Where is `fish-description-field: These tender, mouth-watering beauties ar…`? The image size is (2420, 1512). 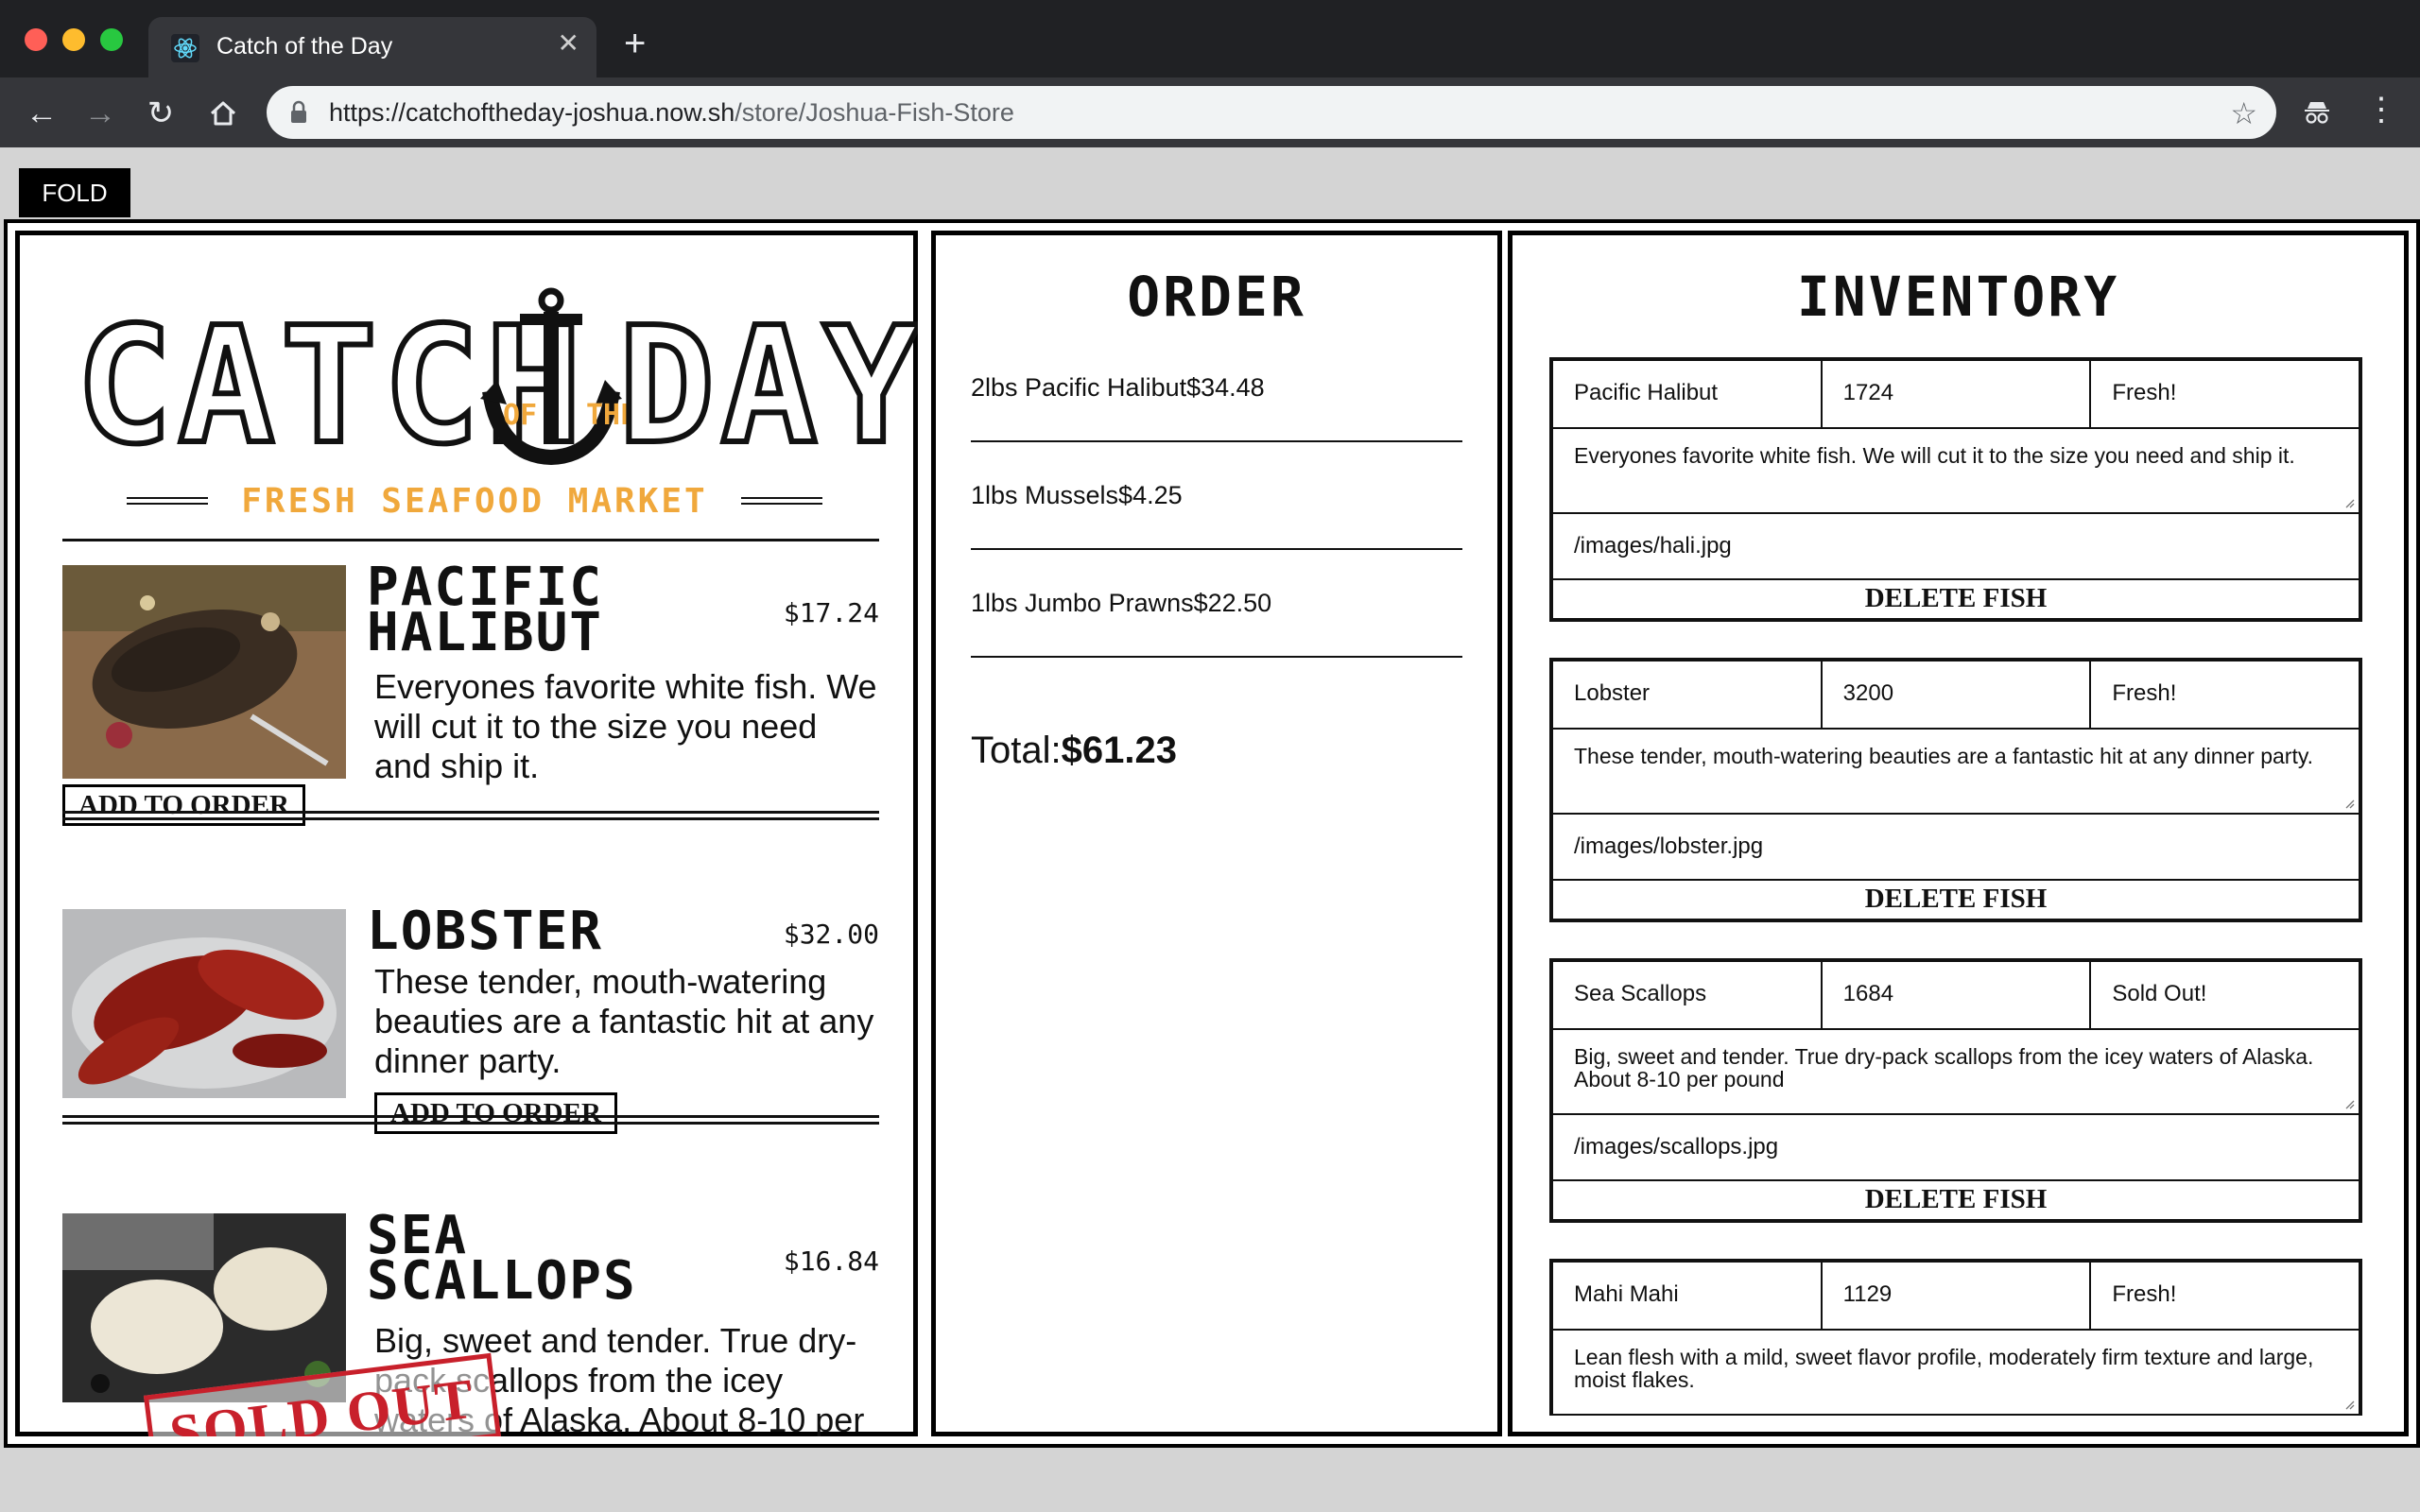
fish-description-field: These tender, mouth-watering beauties ar… is located at coordinates (1956, 772).